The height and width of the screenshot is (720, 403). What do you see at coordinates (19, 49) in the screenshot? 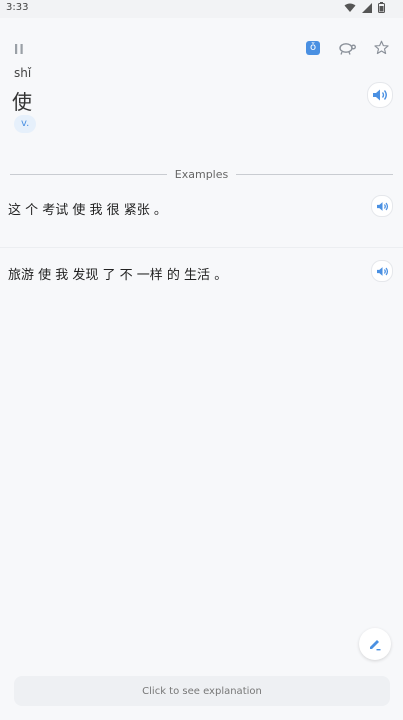
I see `pause-icon` at bounding box center [19, 49].